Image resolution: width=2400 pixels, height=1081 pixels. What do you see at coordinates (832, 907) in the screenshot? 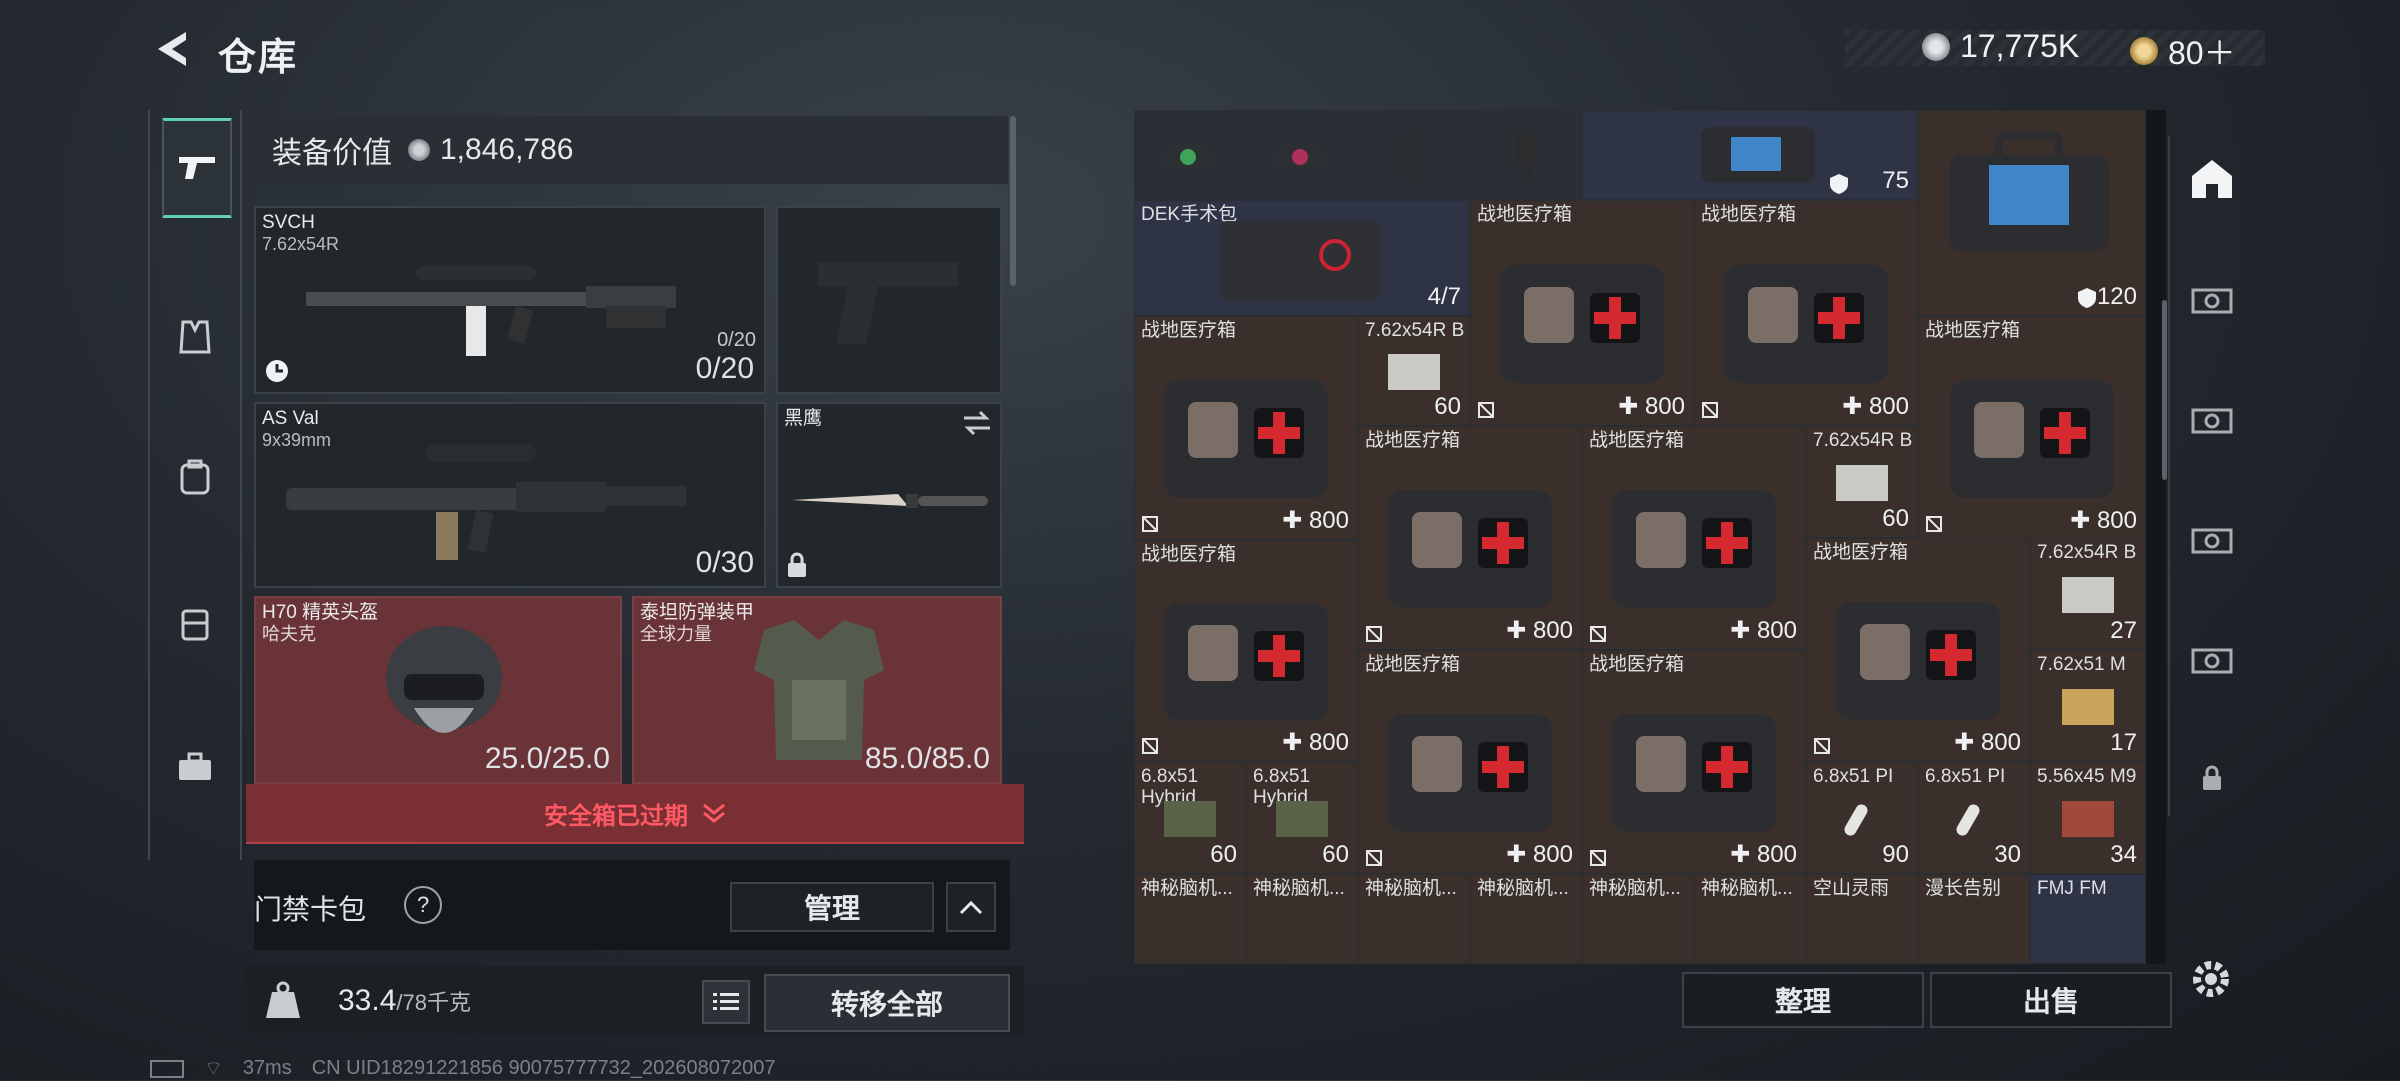
I see `manage-button: 管理` at bounding box center [832, 907].